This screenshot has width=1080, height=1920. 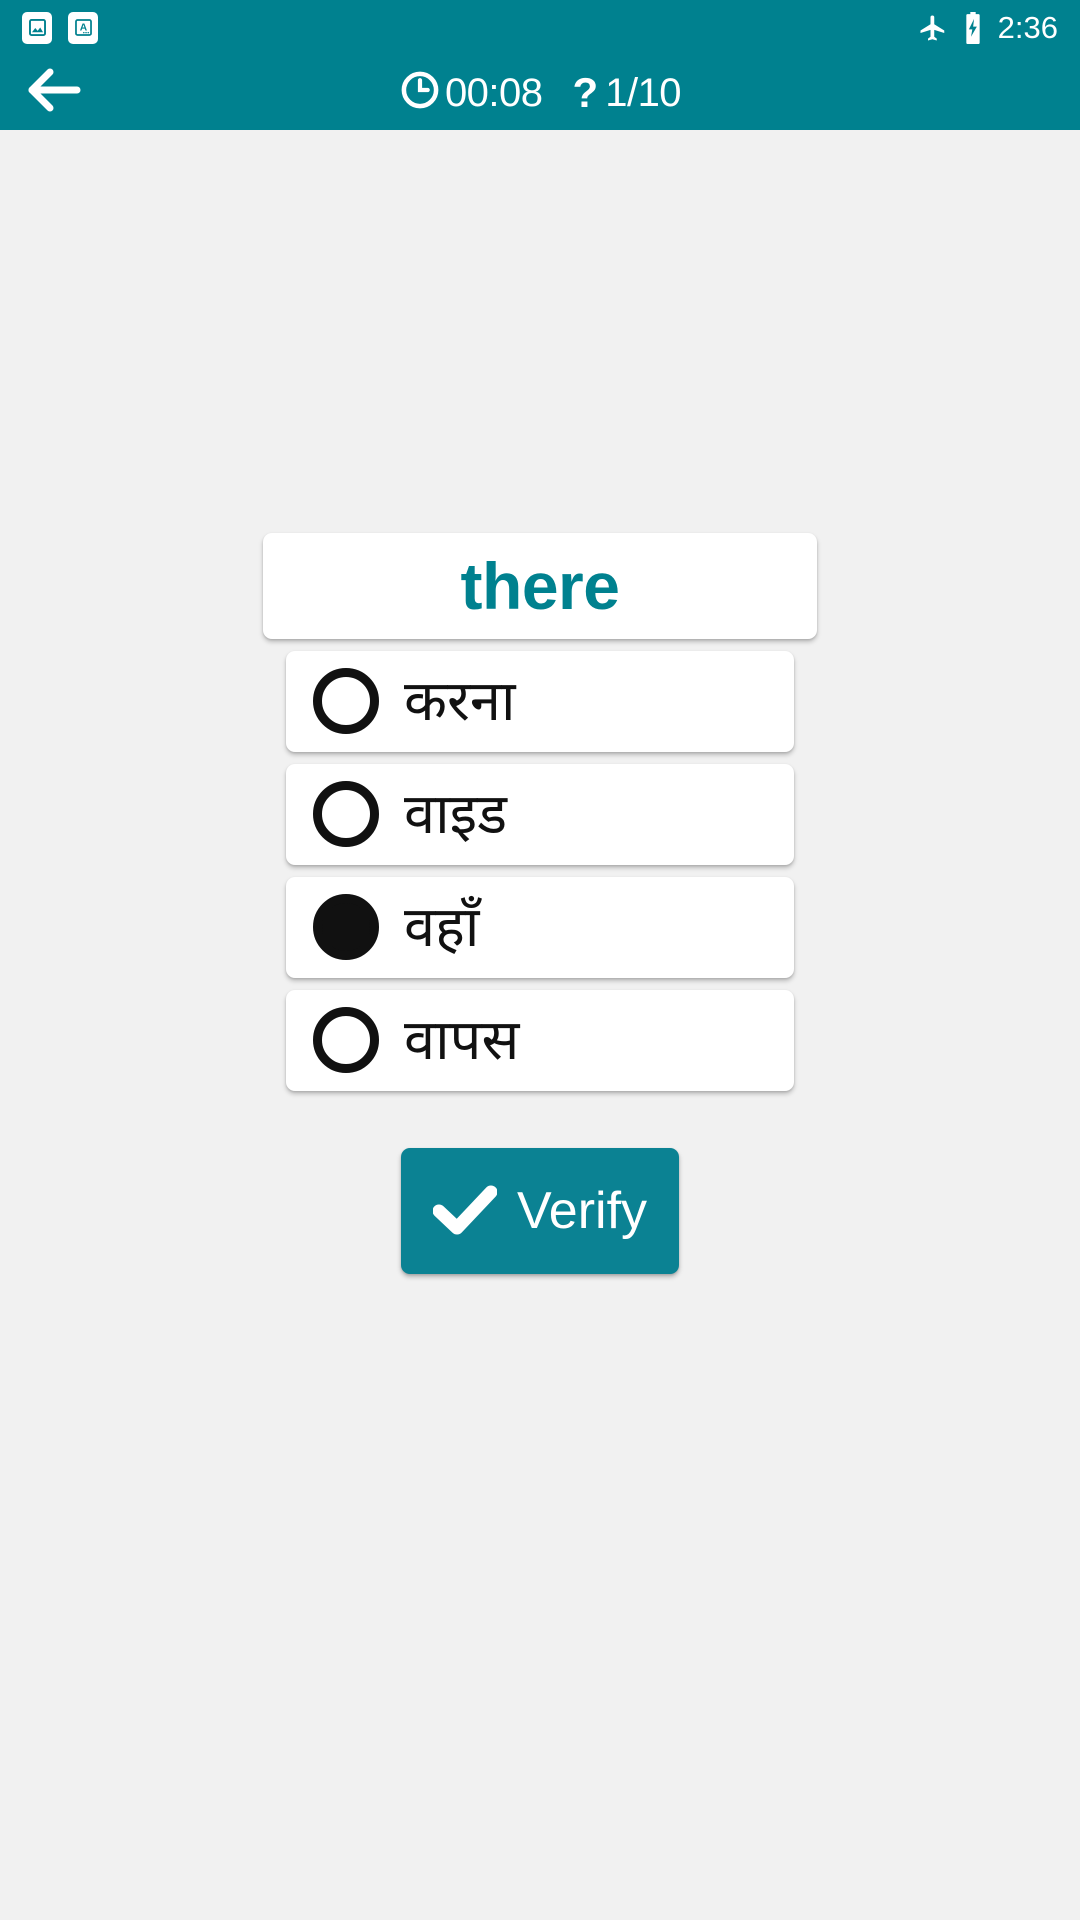 I want to click on translate-notification-icon: A, so click(x=83, y=27).